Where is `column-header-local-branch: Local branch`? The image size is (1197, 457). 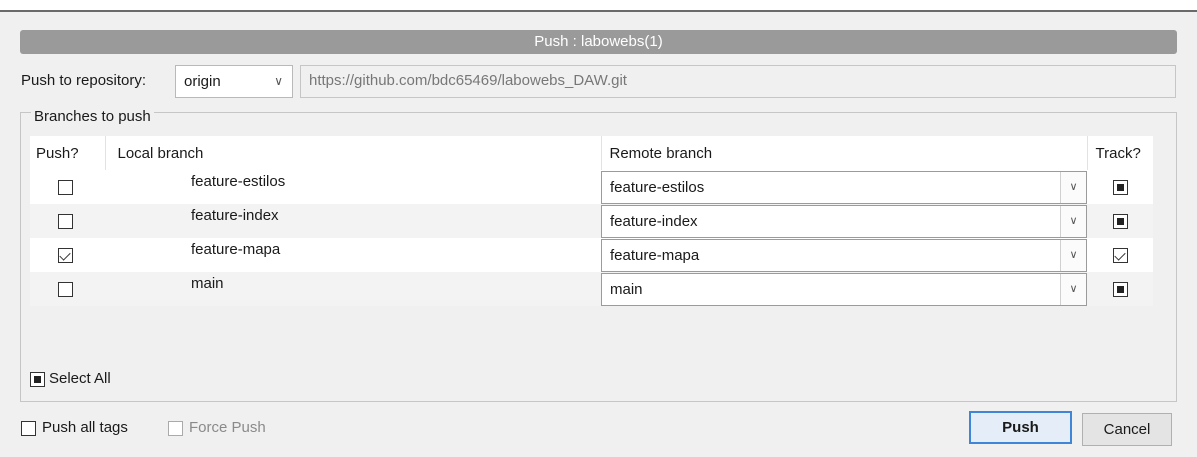 column-header-local-branch: Local branch is located at coordinates (353, 153).